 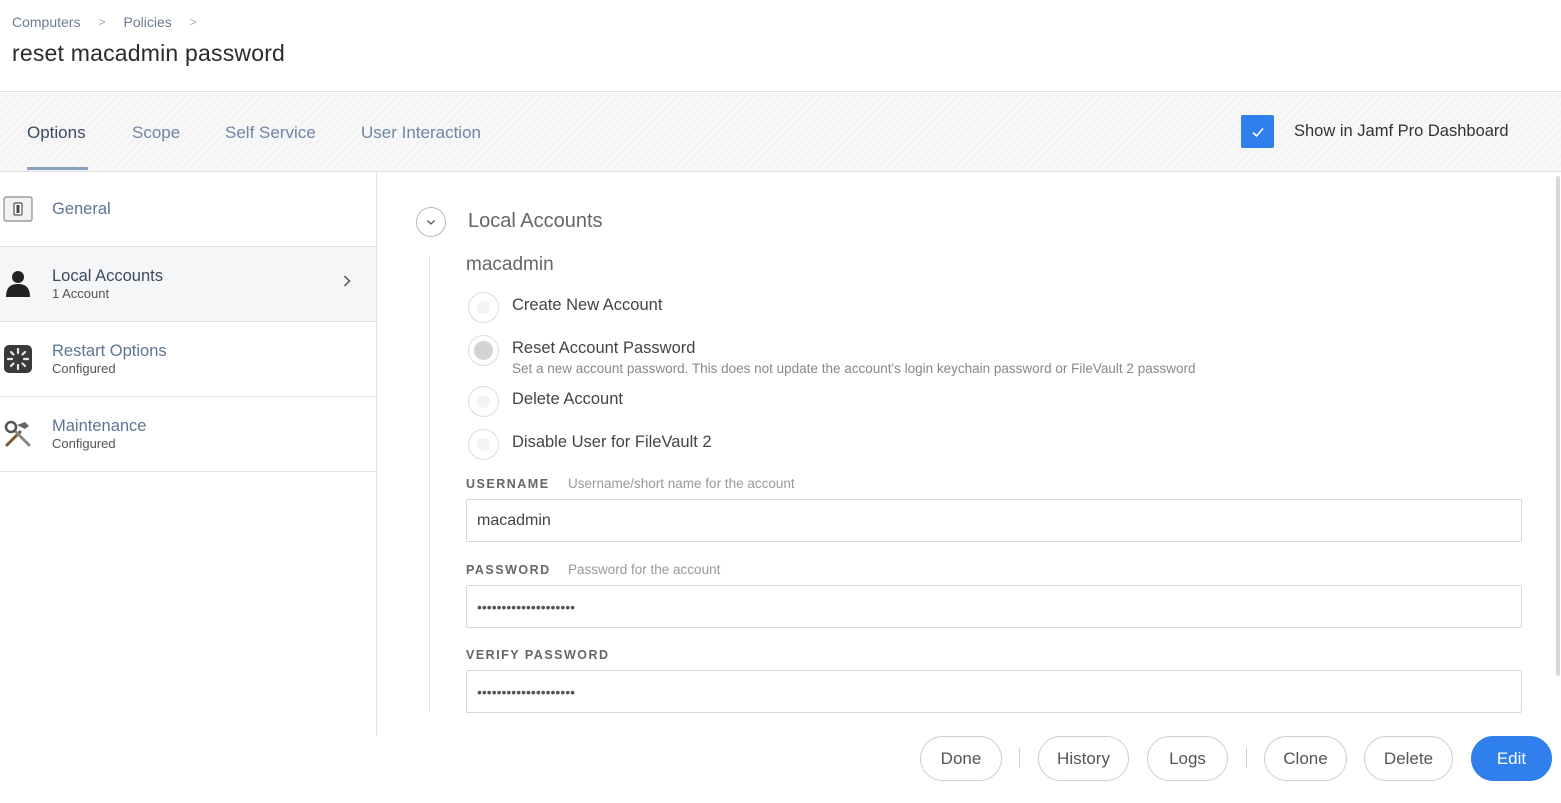 I want to click on clone-button: Clone, so click(x=1305, y=758).